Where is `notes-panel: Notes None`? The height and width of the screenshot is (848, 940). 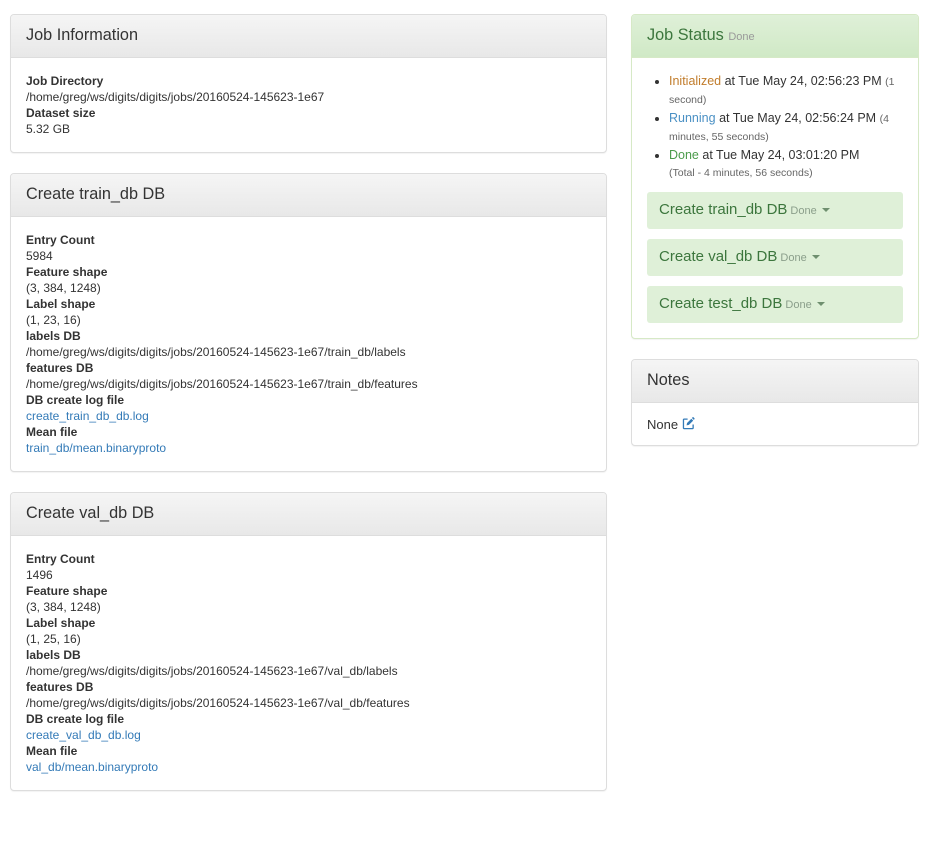
notes-panel: Notes None is located at coordinates (775, 402).